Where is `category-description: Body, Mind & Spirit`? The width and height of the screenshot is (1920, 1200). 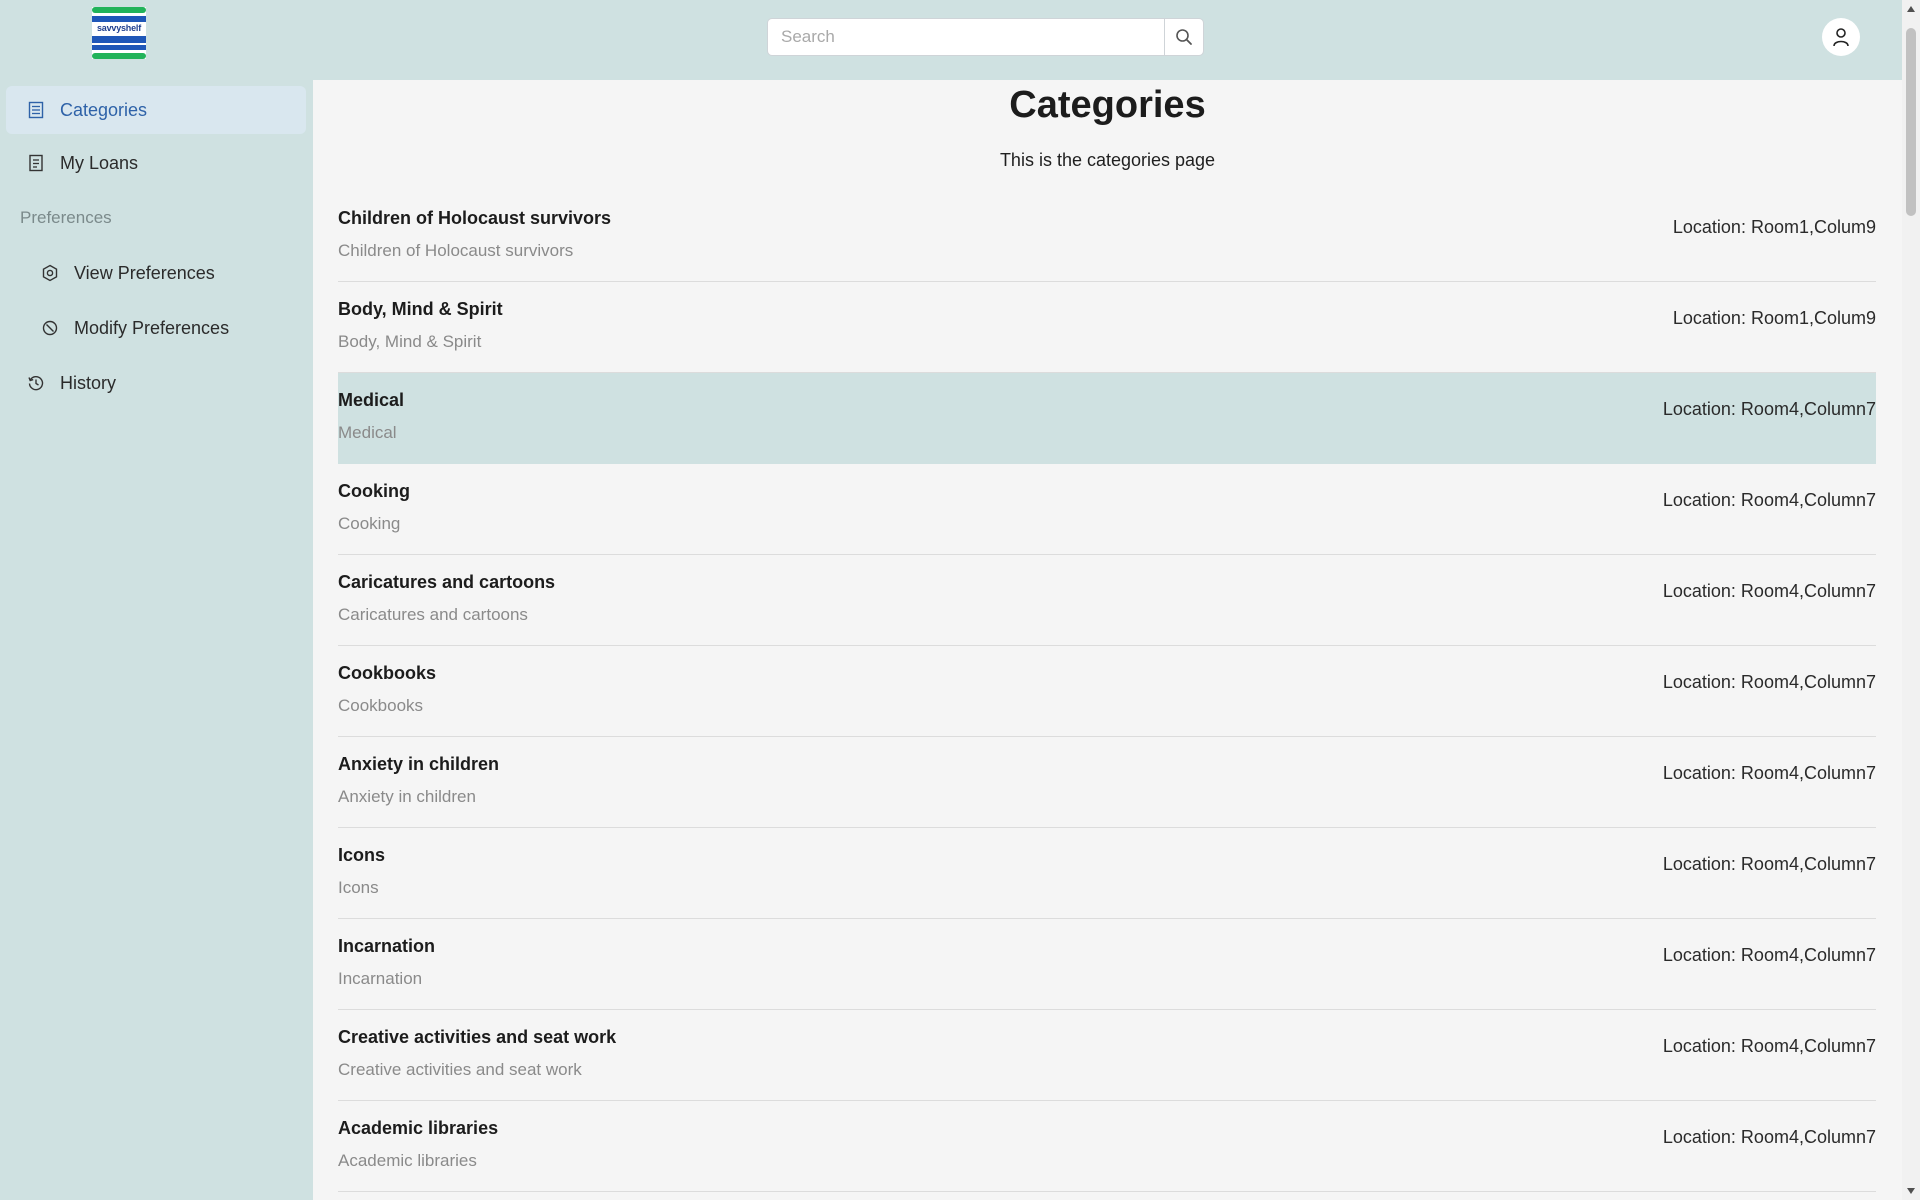
category-description: Body, Mind & Spirit is located at coordinates (410, 341).